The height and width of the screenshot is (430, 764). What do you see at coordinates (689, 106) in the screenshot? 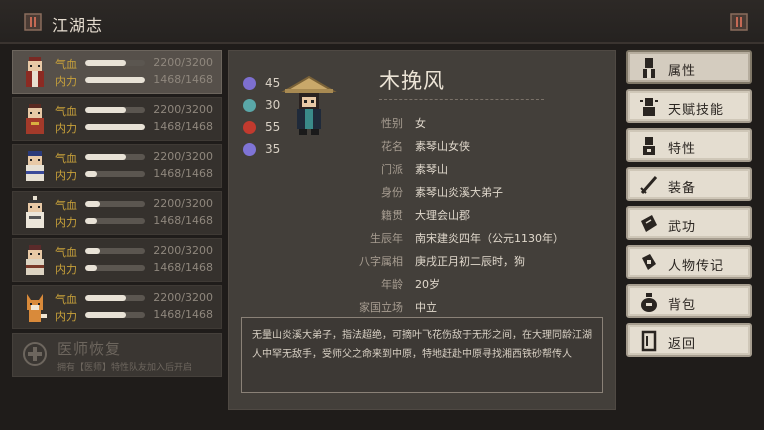
I see `menu-talent-skills-button: 天赋技能` at bounding box center [689, 106].